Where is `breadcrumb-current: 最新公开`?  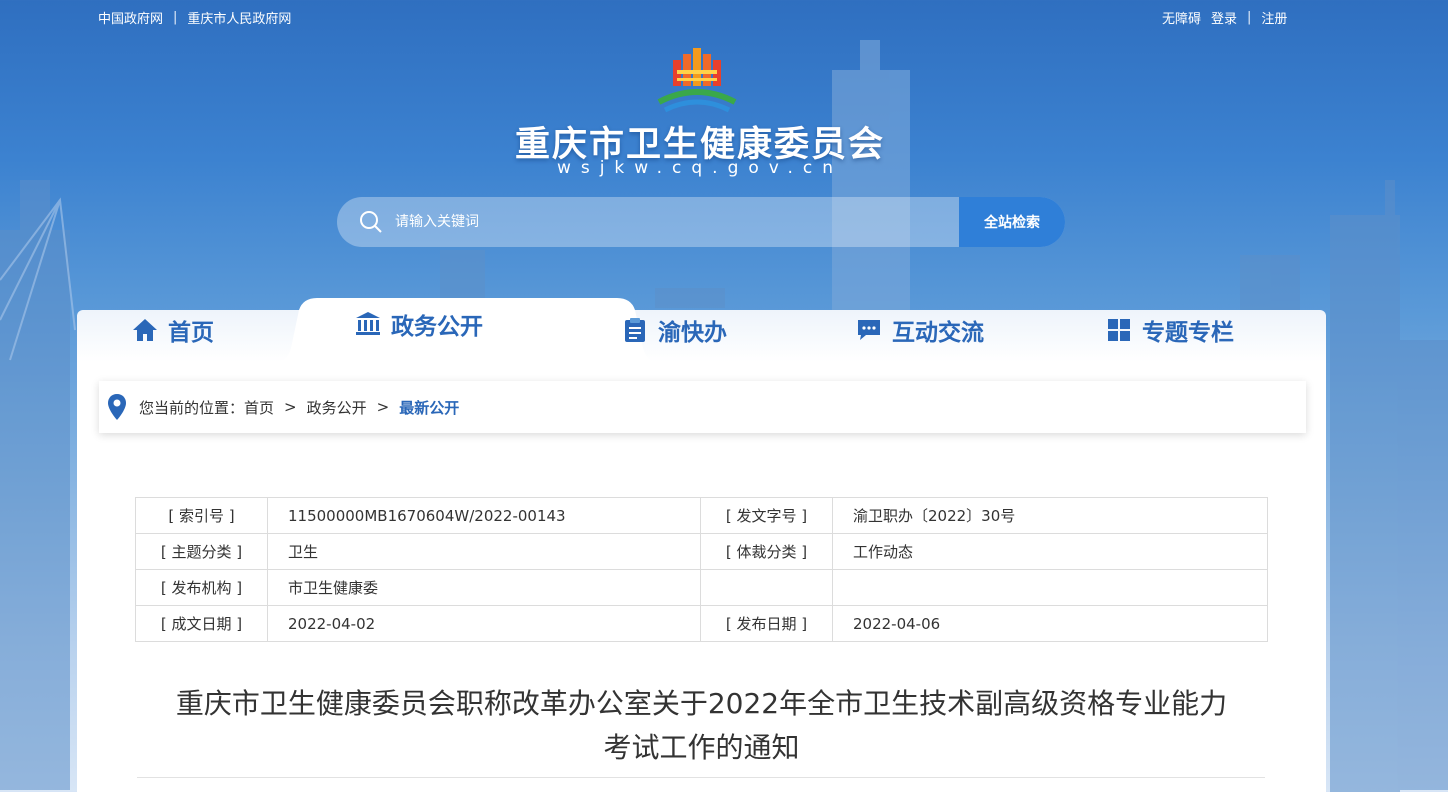 breadcrumb-current: 最新公开 is located at coordinates (429, 407).